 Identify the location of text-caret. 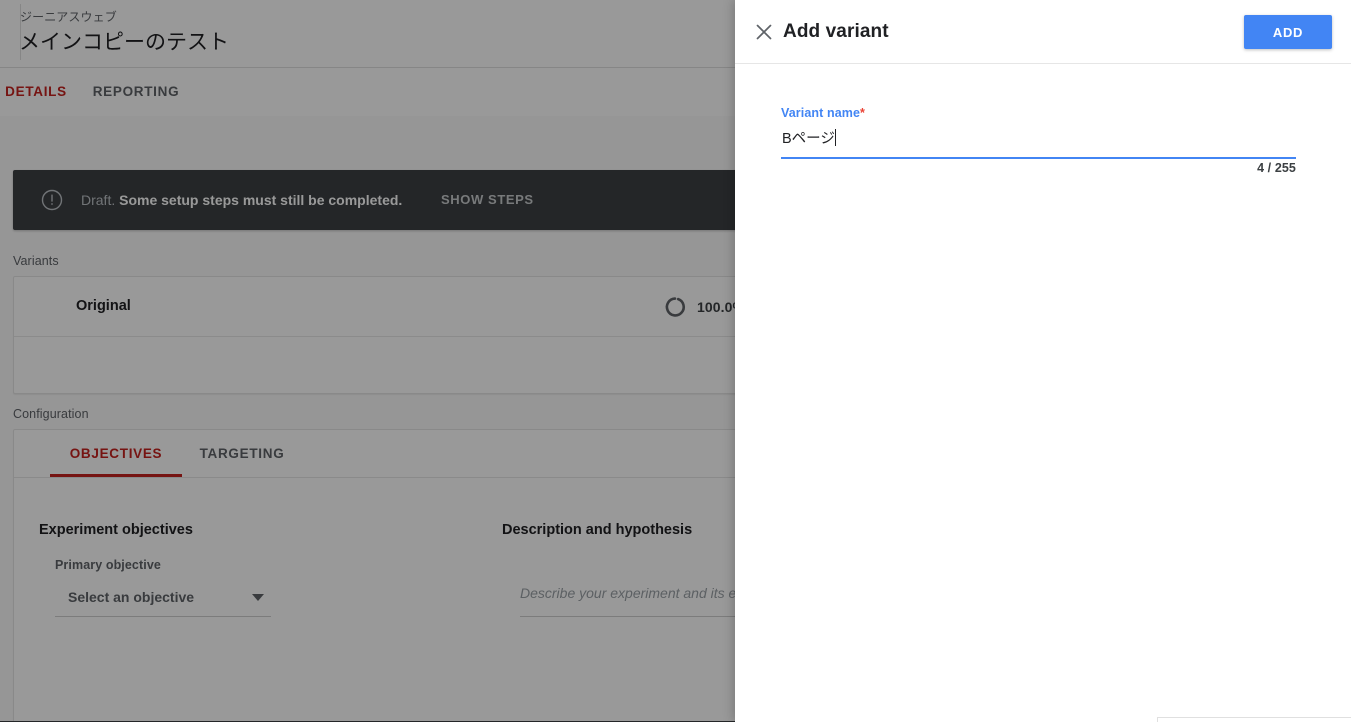
(835, 137).